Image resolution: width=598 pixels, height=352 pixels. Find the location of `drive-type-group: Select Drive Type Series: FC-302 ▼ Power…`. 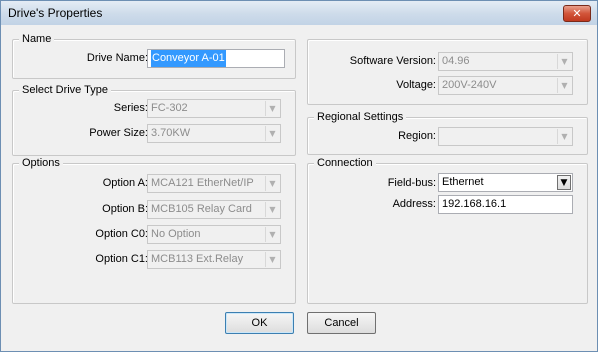

drive-type-group: Select Drive Type Series: FC-302 ▼ Power… is located at coordinates (154, 119).